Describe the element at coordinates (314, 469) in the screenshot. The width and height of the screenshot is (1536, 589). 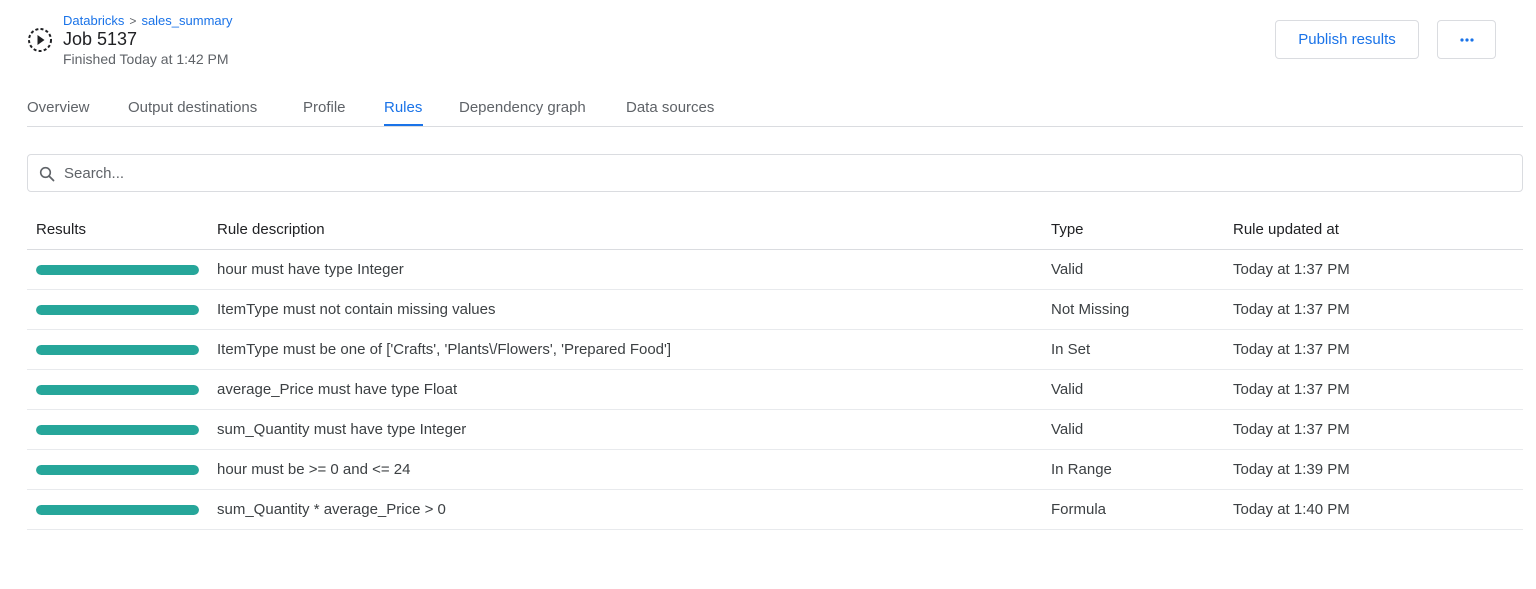
I see `rule-description: hour must be >= 0 and <= 24` at that location.